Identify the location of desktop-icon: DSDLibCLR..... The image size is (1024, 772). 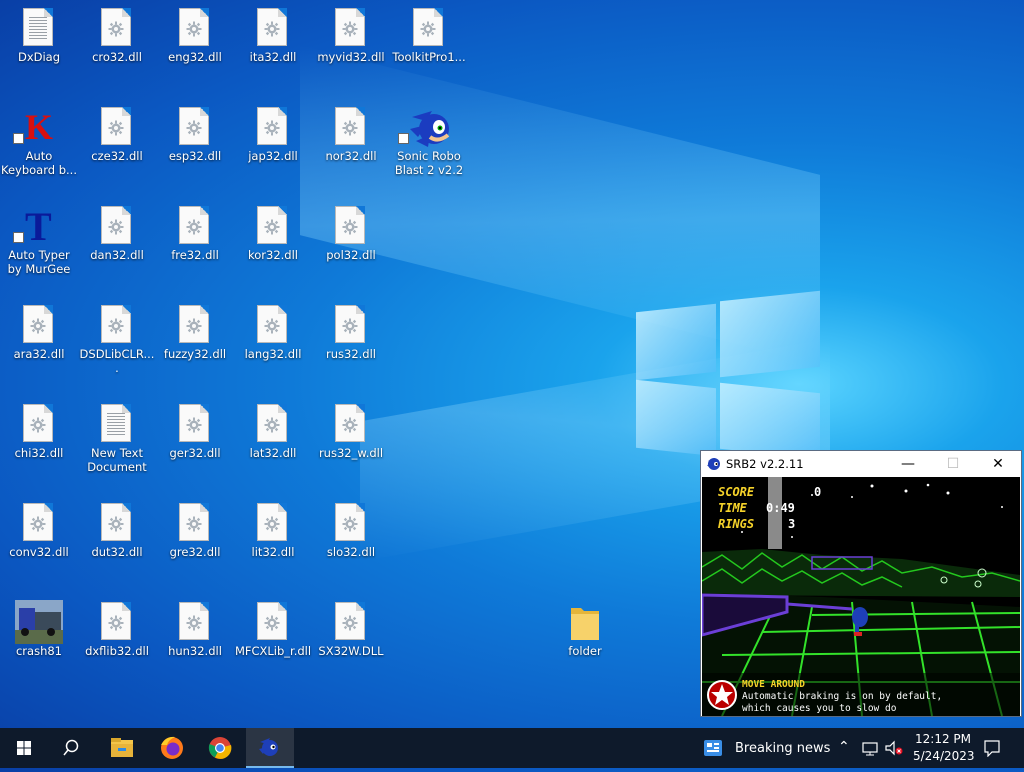
(117, 345).